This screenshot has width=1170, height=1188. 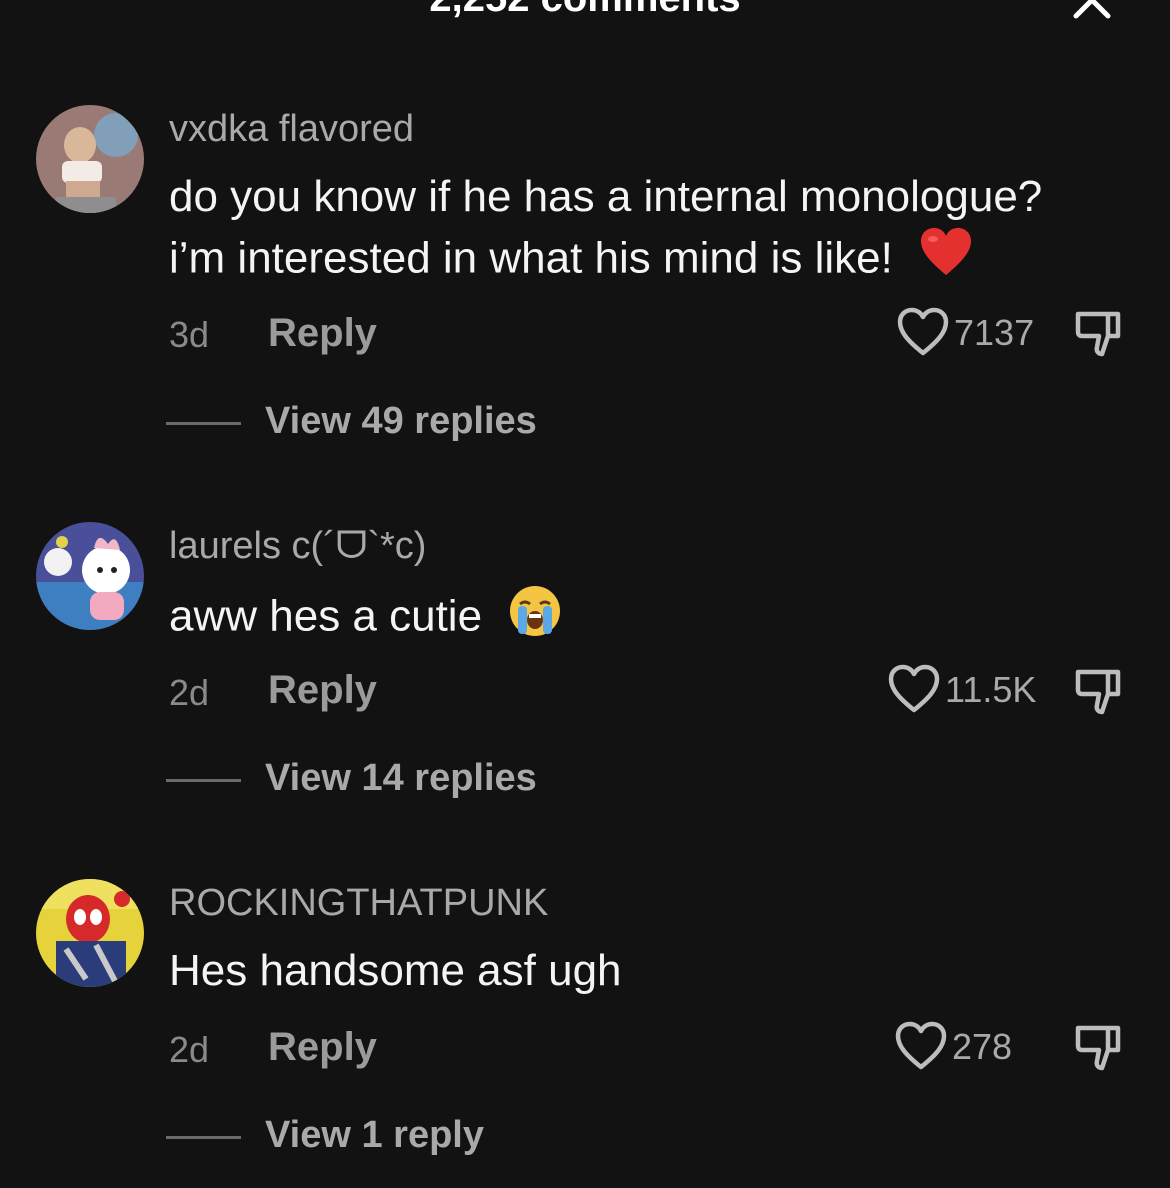 I want to click on loudly-crying-face-emoji, so click(x=535, y=619).